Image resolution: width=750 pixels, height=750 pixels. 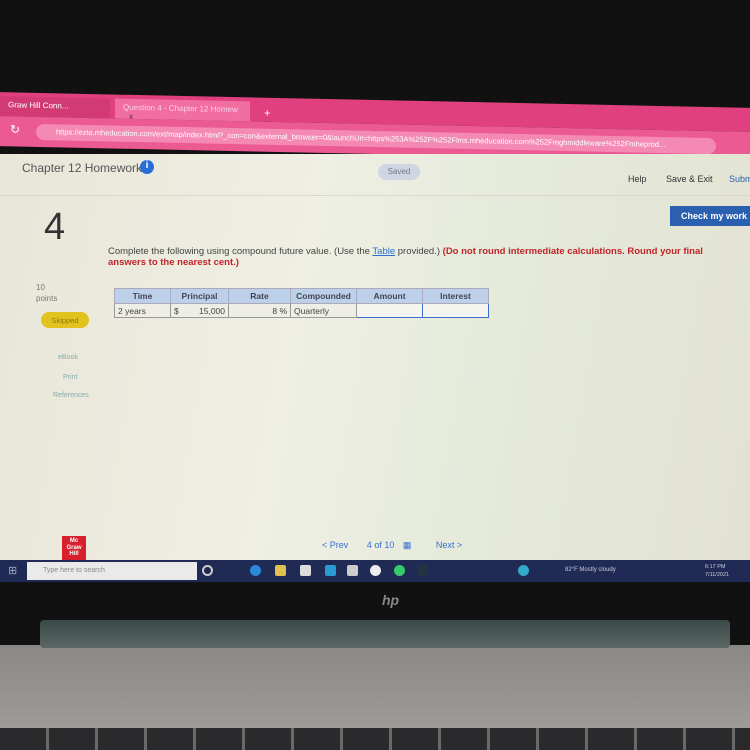 I want to click on page-current: 4, so click(x=369, y=545).